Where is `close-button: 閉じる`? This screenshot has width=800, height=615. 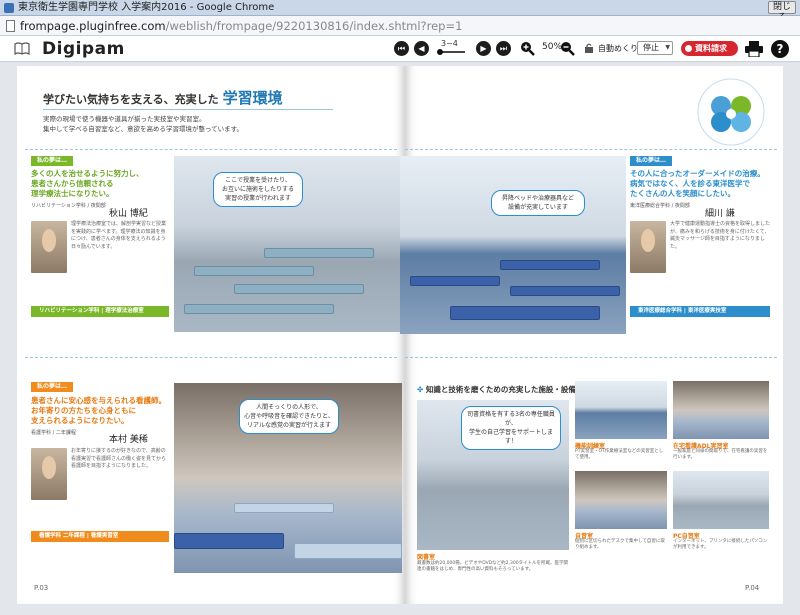 close-button: 閉じる is located at coordinates (782, 12).